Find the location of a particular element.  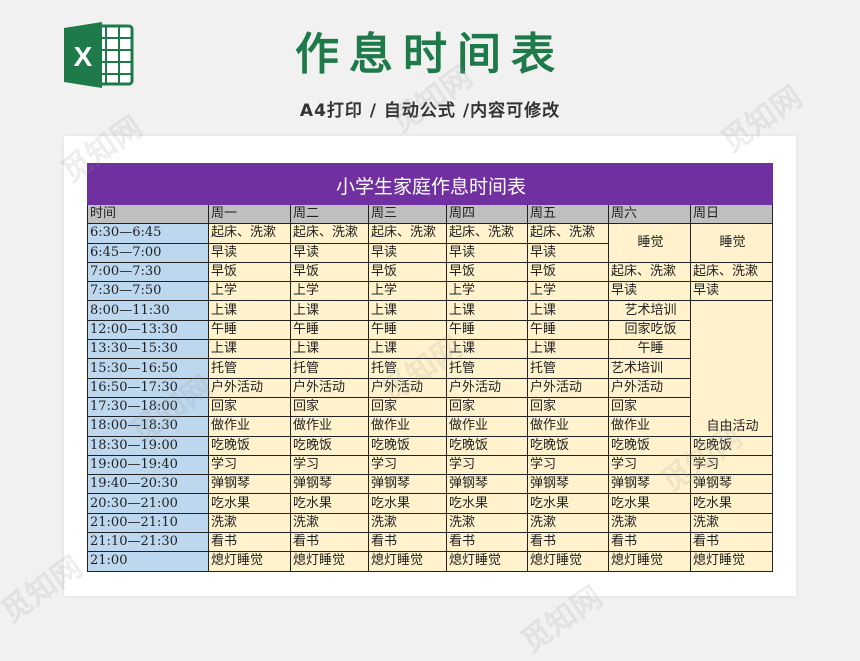

sat-activity-cell: 户外活动 is located at coordinates (649, 387).